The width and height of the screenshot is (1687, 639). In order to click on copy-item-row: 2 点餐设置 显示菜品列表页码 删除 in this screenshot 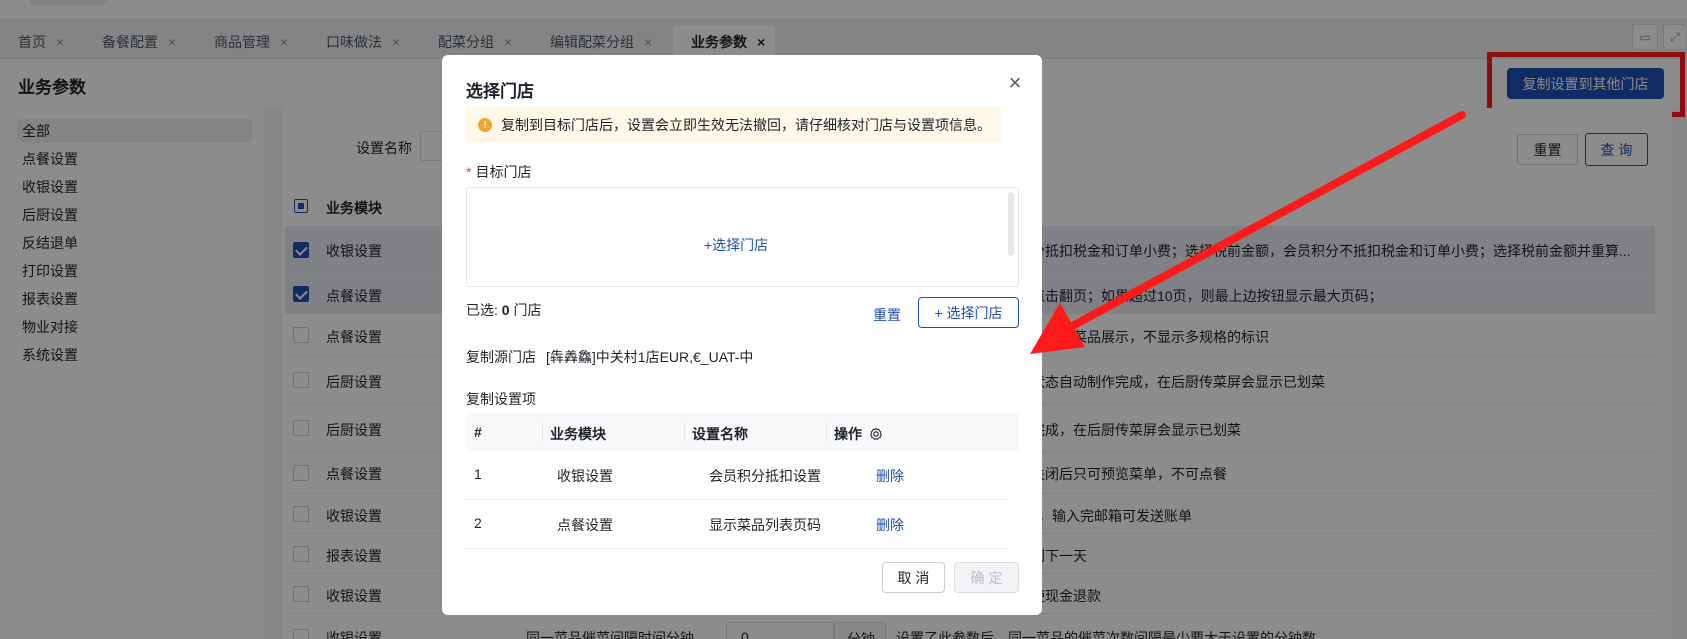, I will do `click(737, 524)`.